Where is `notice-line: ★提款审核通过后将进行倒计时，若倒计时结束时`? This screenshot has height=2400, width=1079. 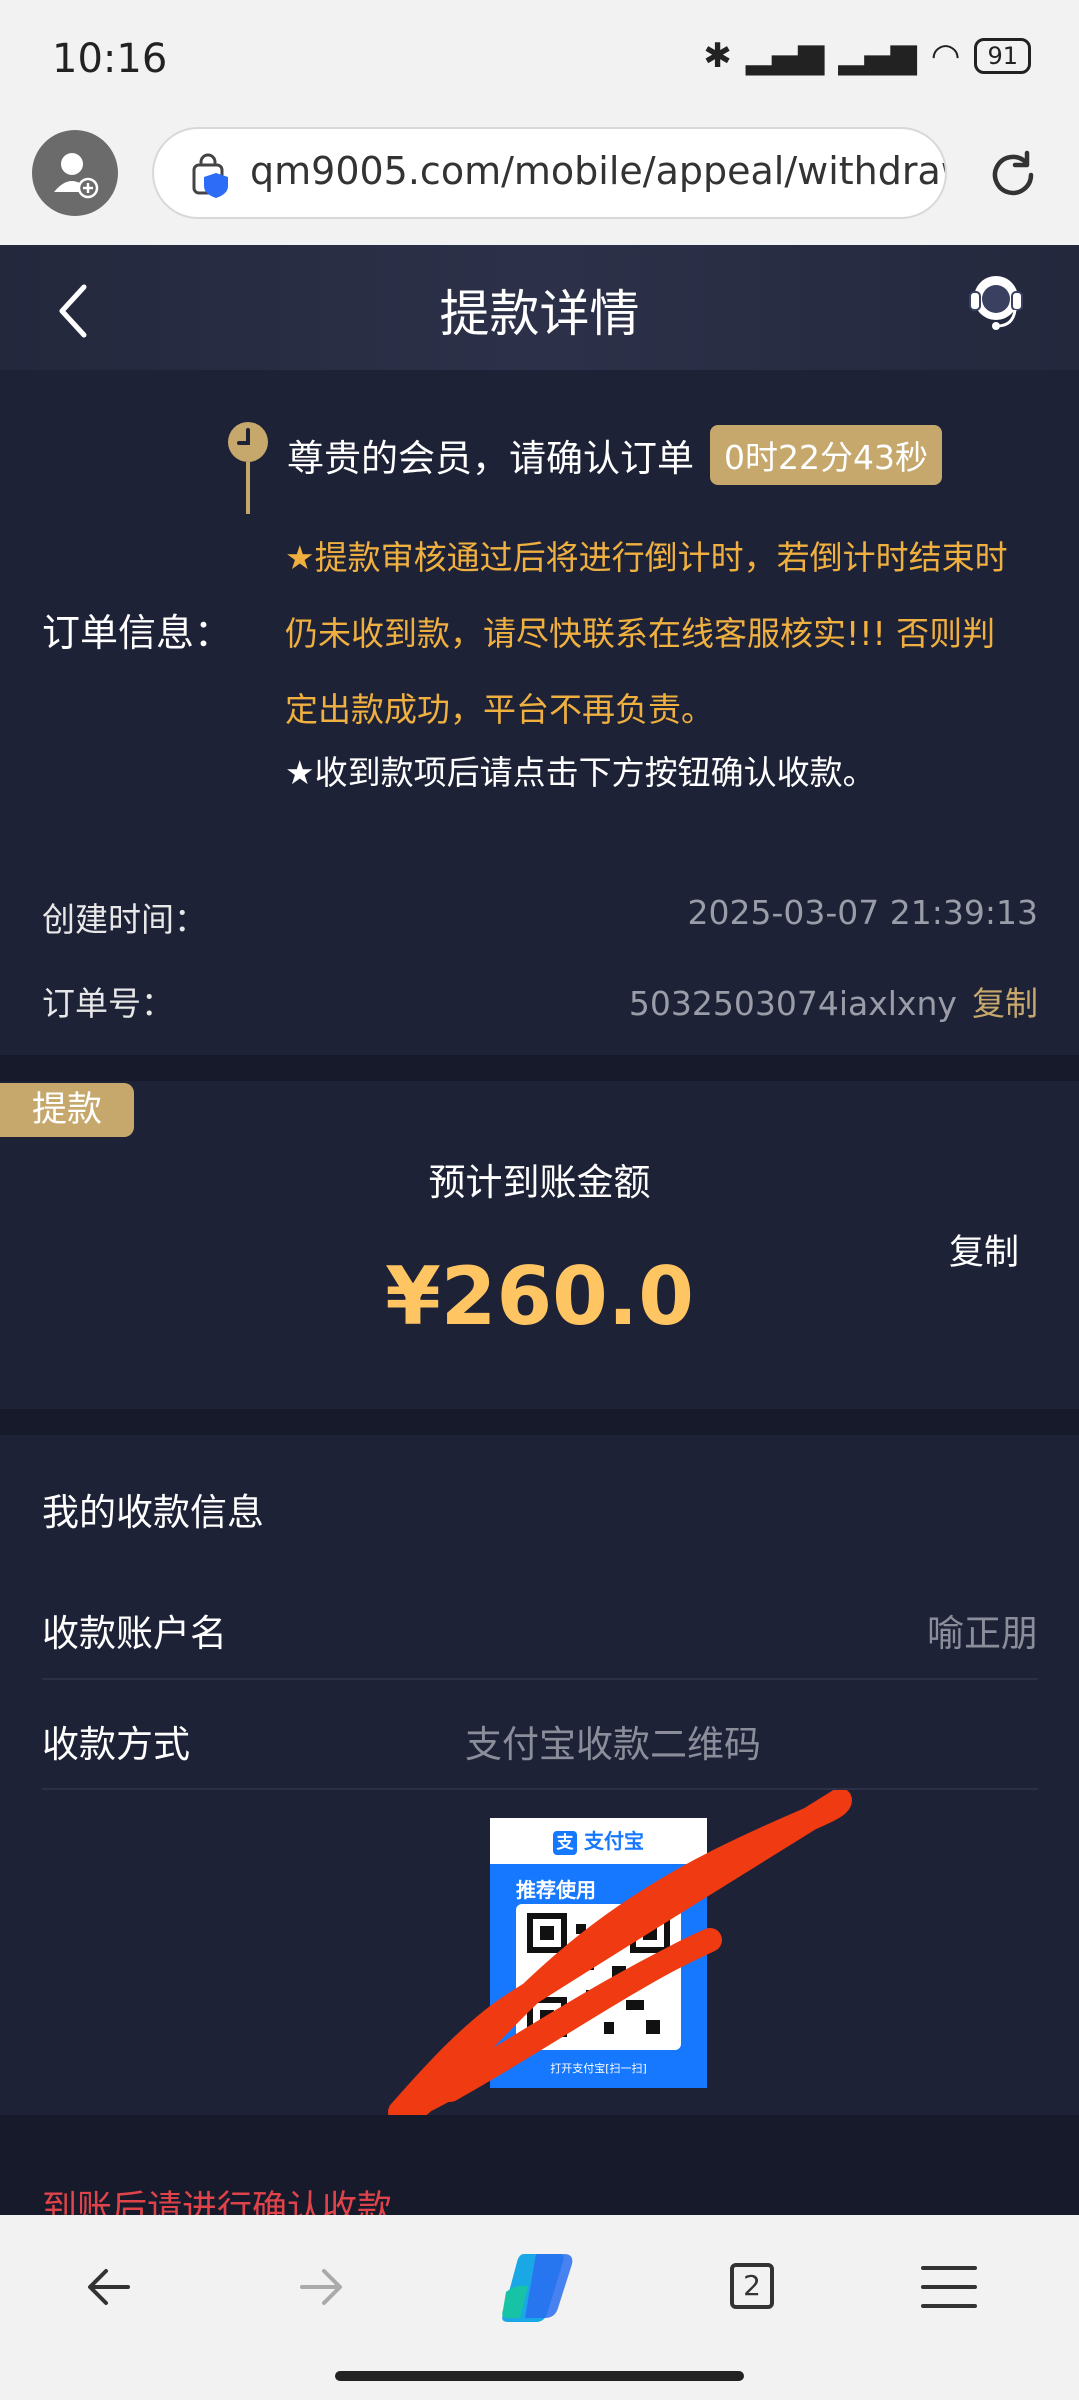
notice-line: ★提款审核通过后将进行倒计时，若倒计时结束时 is located at coordinates (646, 557).